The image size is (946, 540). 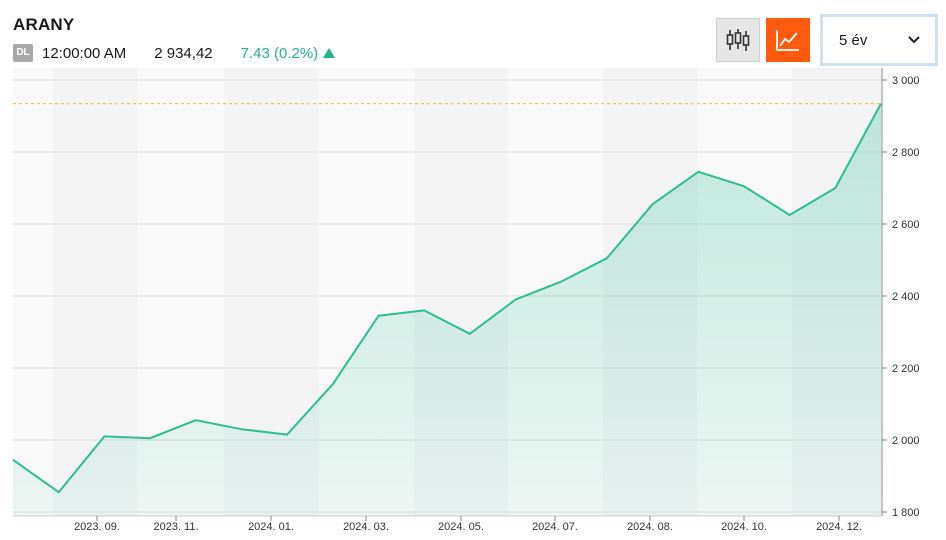 What do you see at coordinates (744, 527) in the screenshot?
I see `x-tick-label: 2024. 10.` at bounding box center [744, 527].